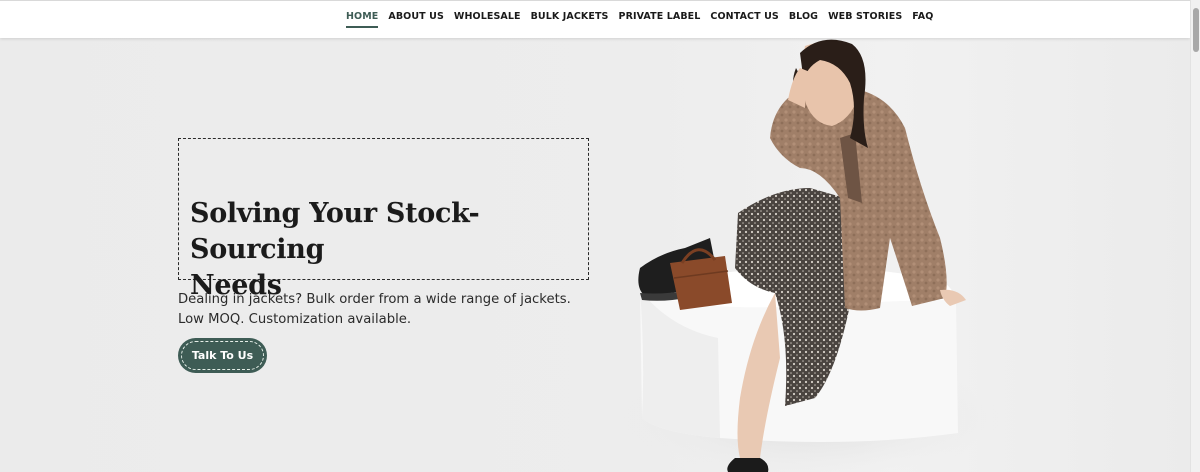 This screenshot has height=472, width=1200. Describe the element at coordinates (865, 19) in the screenshot. I see `nav-item-web-stories: WEB STORIES` at that location.